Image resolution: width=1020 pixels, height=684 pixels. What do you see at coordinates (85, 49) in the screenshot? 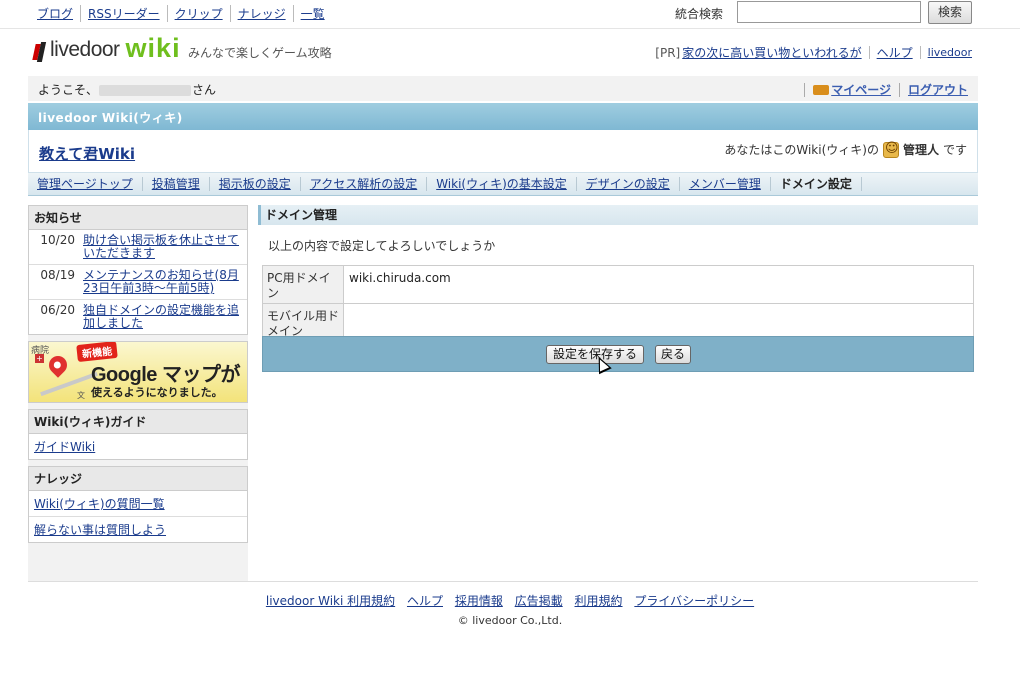
I see `logo-livedoor-text: livedoor` at bounding box center [85, 49].